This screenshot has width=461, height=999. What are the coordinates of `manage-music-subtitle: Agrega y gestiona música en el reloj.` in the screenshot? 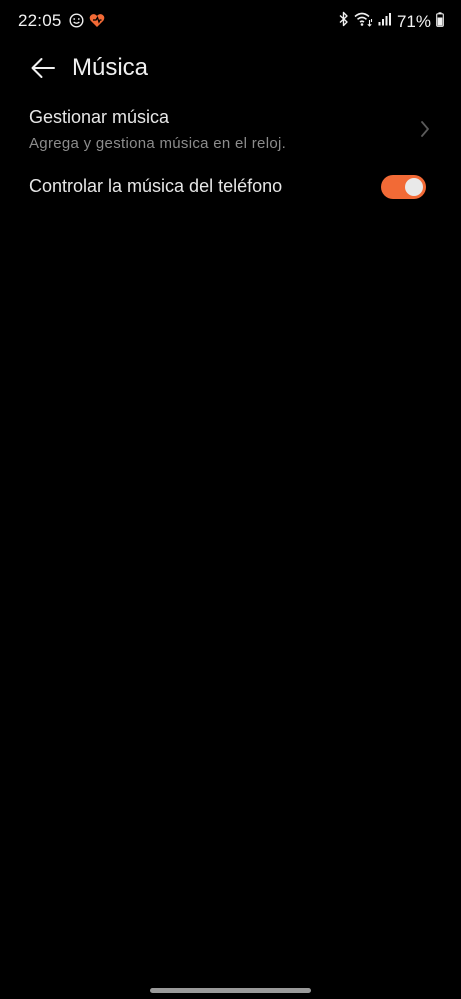 It's located at (158, 143).